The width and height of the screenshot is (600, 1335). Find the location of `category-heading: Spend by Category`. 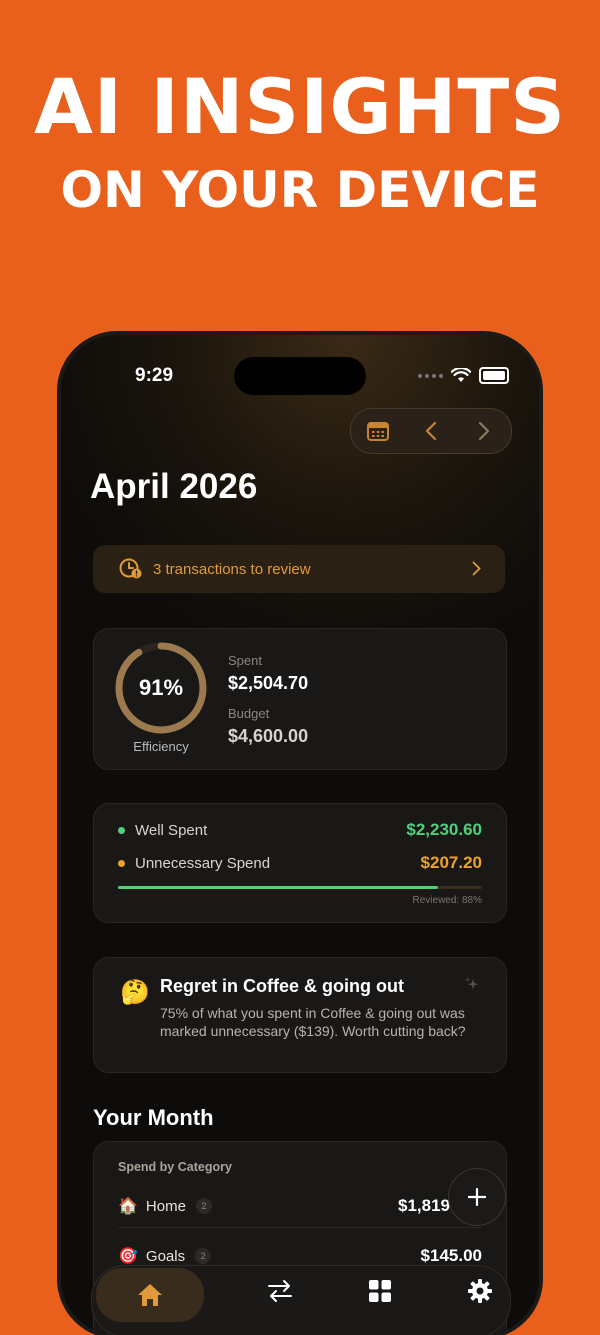

category-heading: Spend by Category is located at coordinates (175, 1167).